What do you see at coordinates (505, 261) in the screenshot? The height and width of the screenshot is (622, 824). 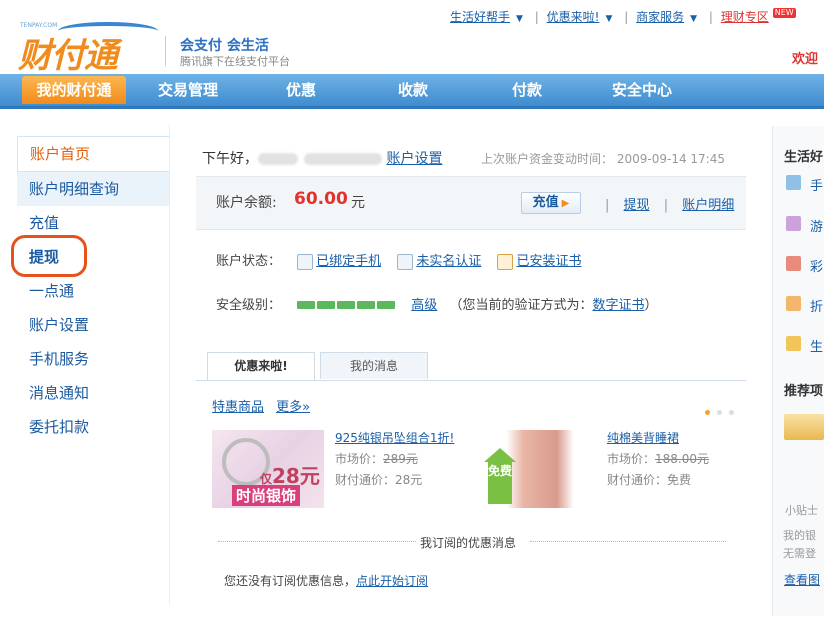 I see `certificate-icon` at bounding box center [505, 261].